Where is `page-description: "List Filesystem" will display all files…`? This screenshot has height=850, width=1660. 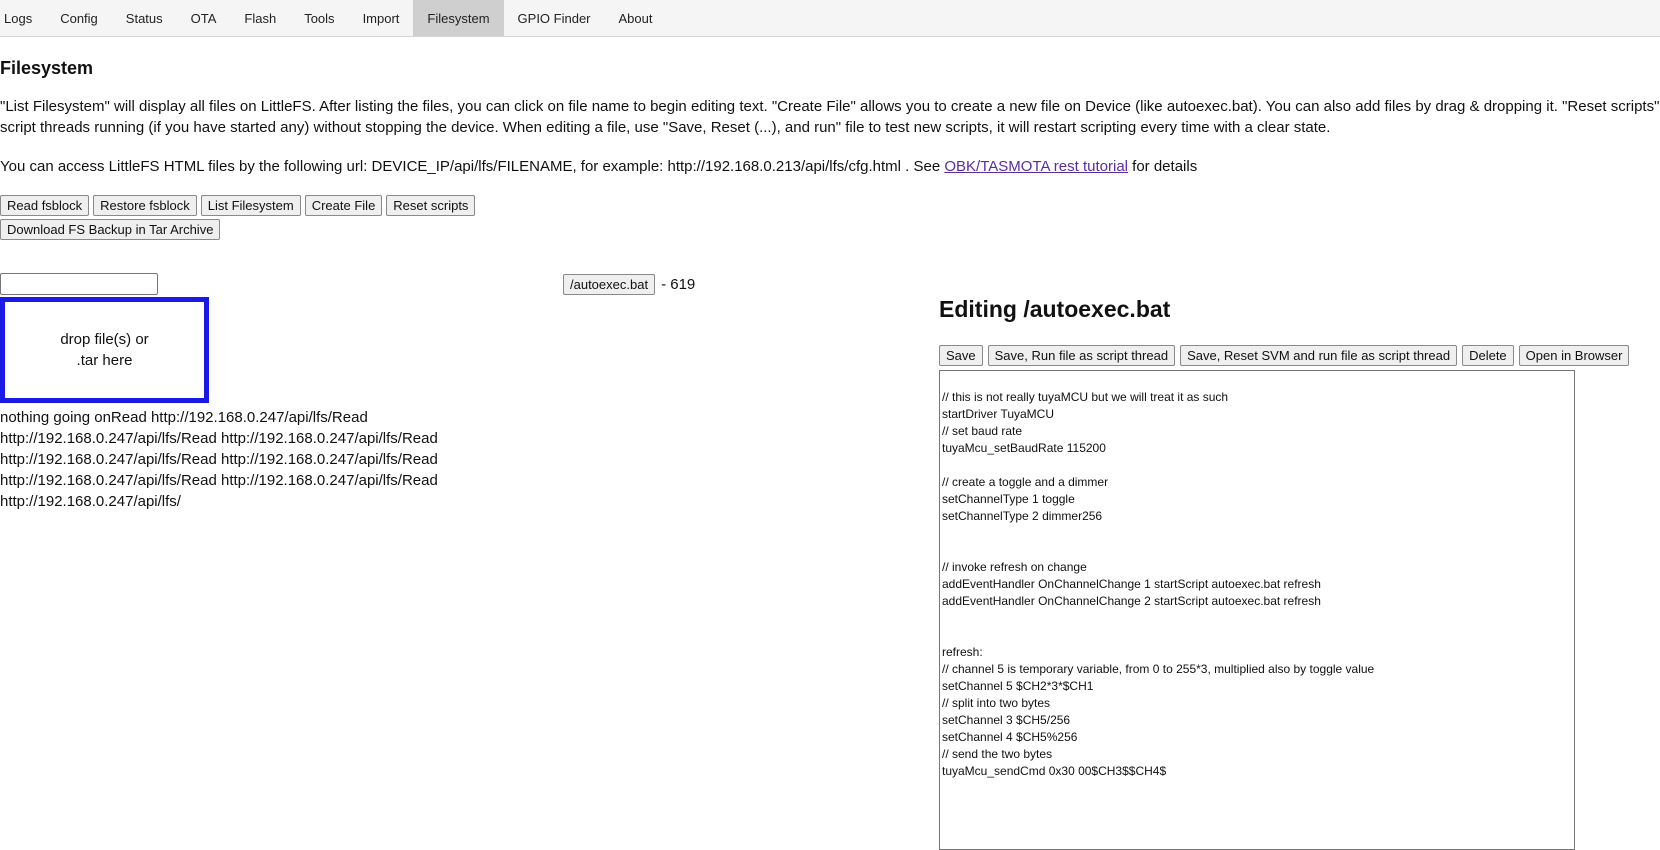 page-description: "List Filesystem" will display all files… is located at coordinates (830, 117).